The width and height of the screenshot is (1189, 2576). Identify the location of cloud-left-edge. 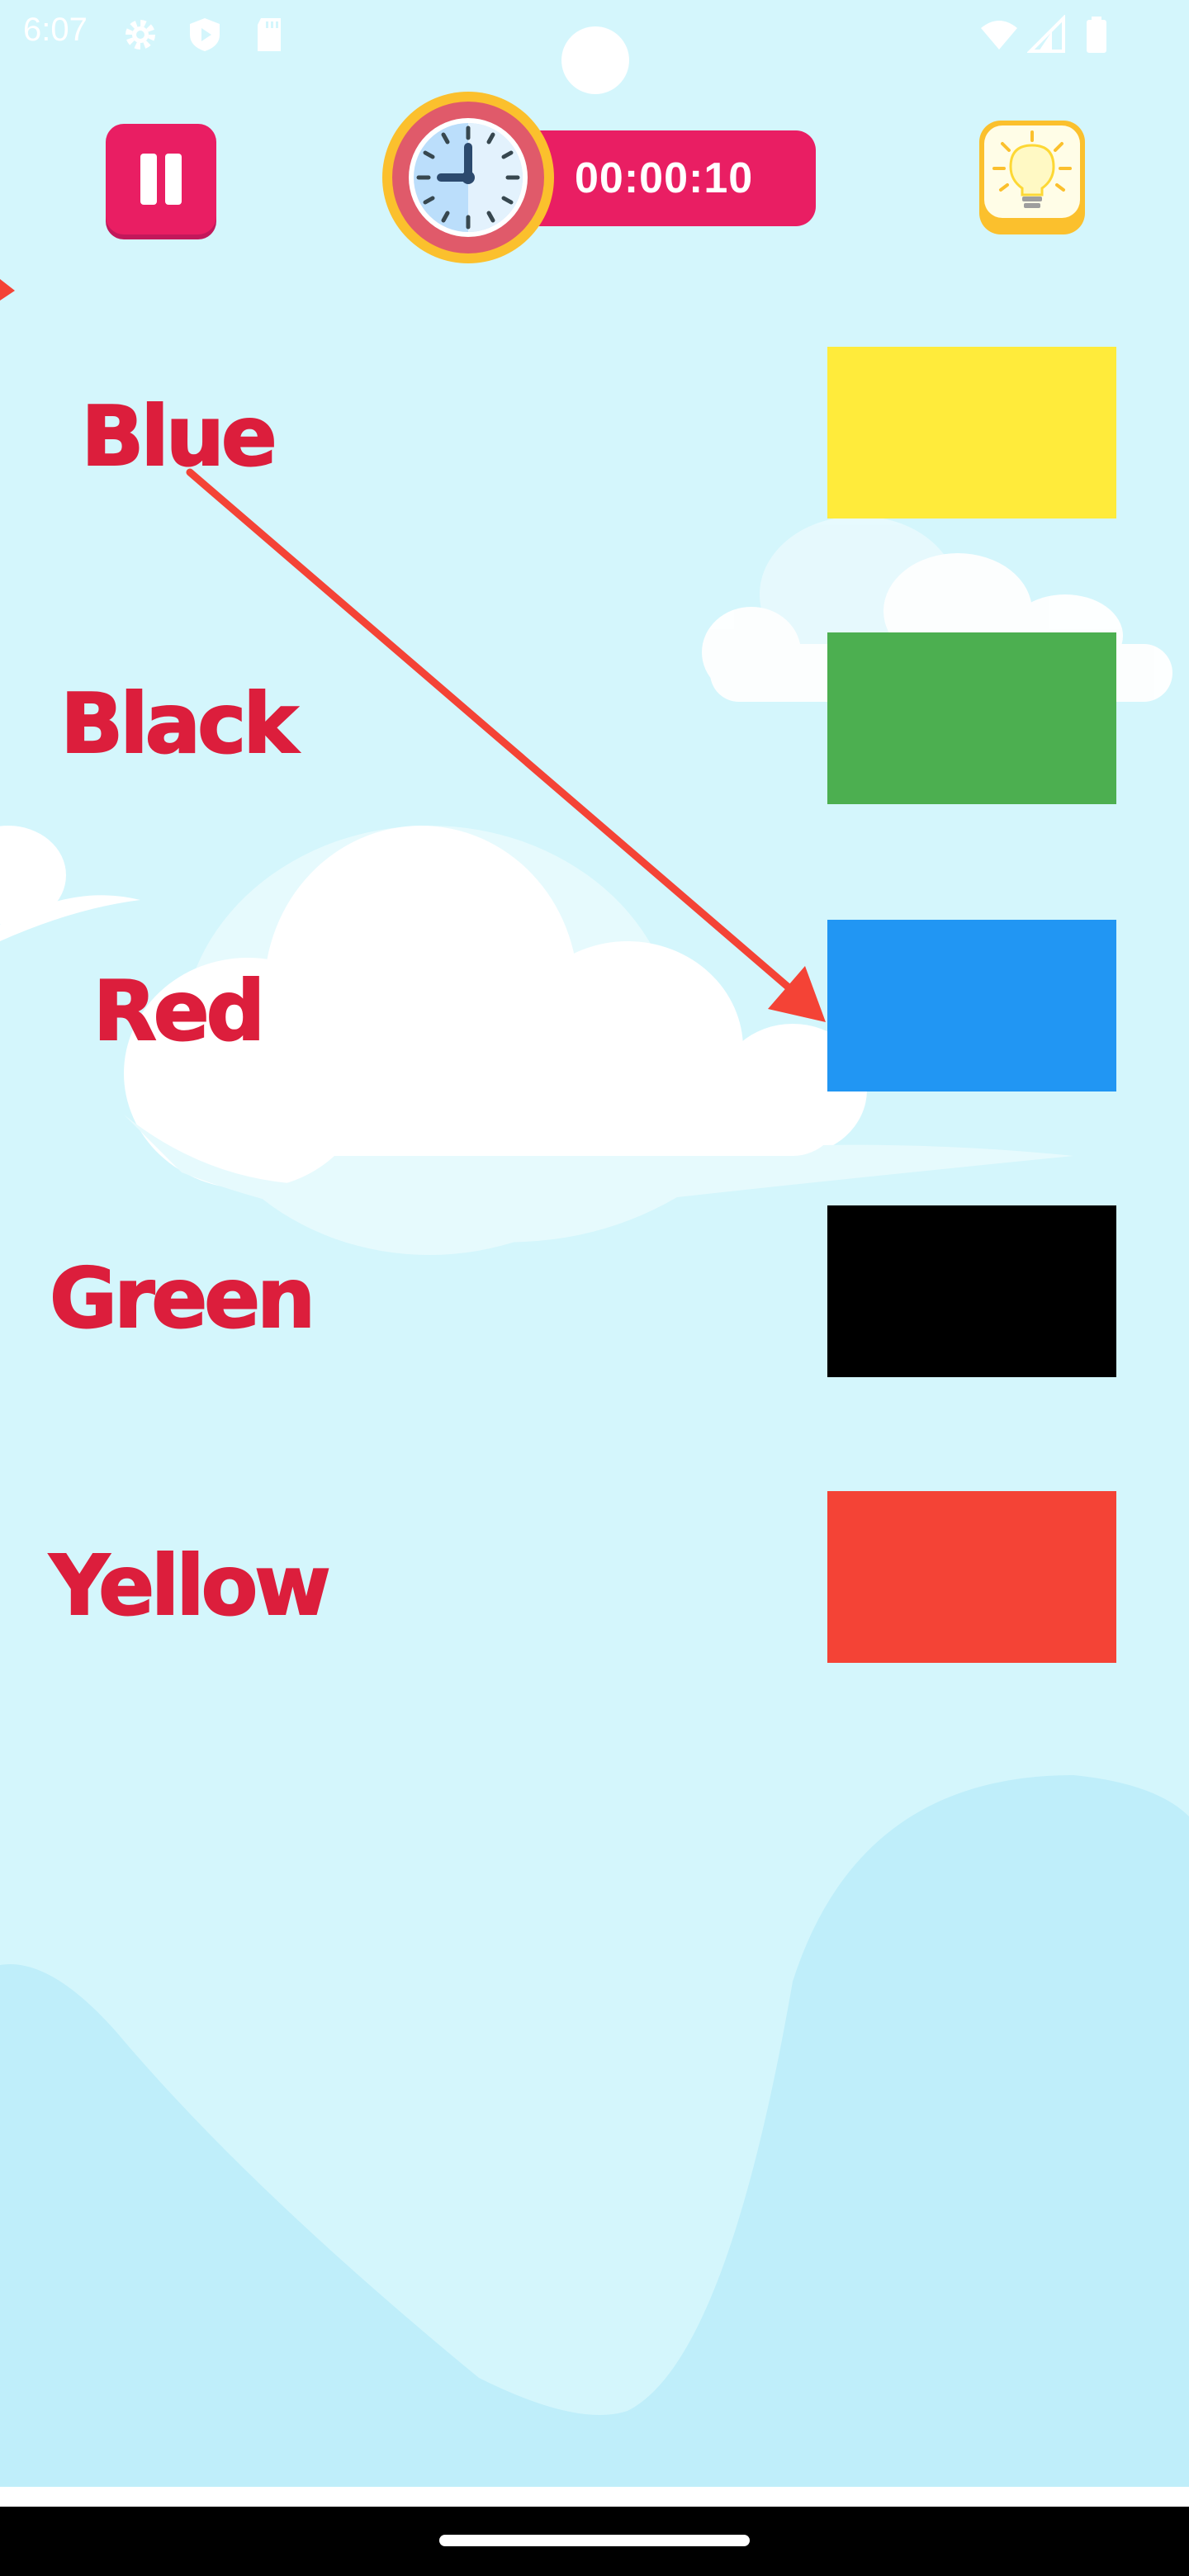
(70, 883).